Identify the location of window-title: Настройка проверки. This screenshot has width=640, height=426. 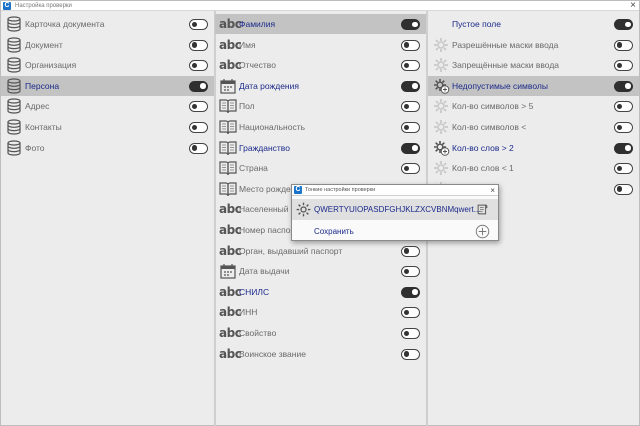
(43, 6).